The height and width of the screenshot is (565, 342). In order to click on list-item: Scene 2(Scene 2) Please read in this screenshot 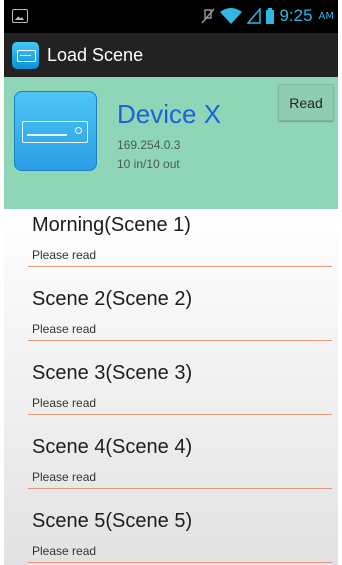, I will do `click(171, 320)`.